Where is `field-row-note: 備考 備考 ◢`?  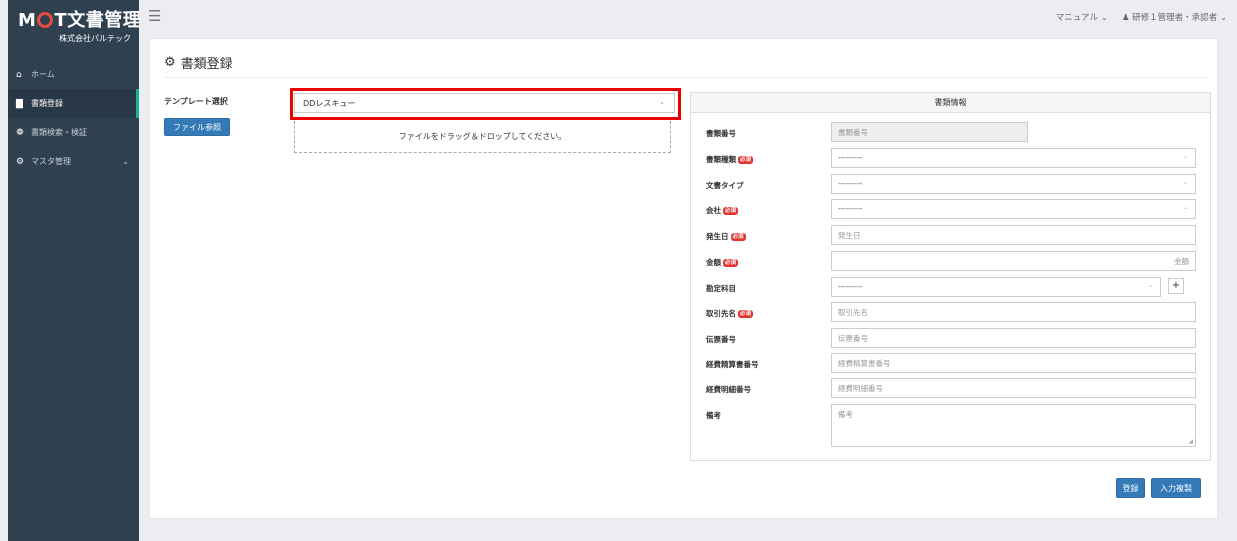 field-row-note: 備考 備考 ◢ is located at coordinates (950, 425).